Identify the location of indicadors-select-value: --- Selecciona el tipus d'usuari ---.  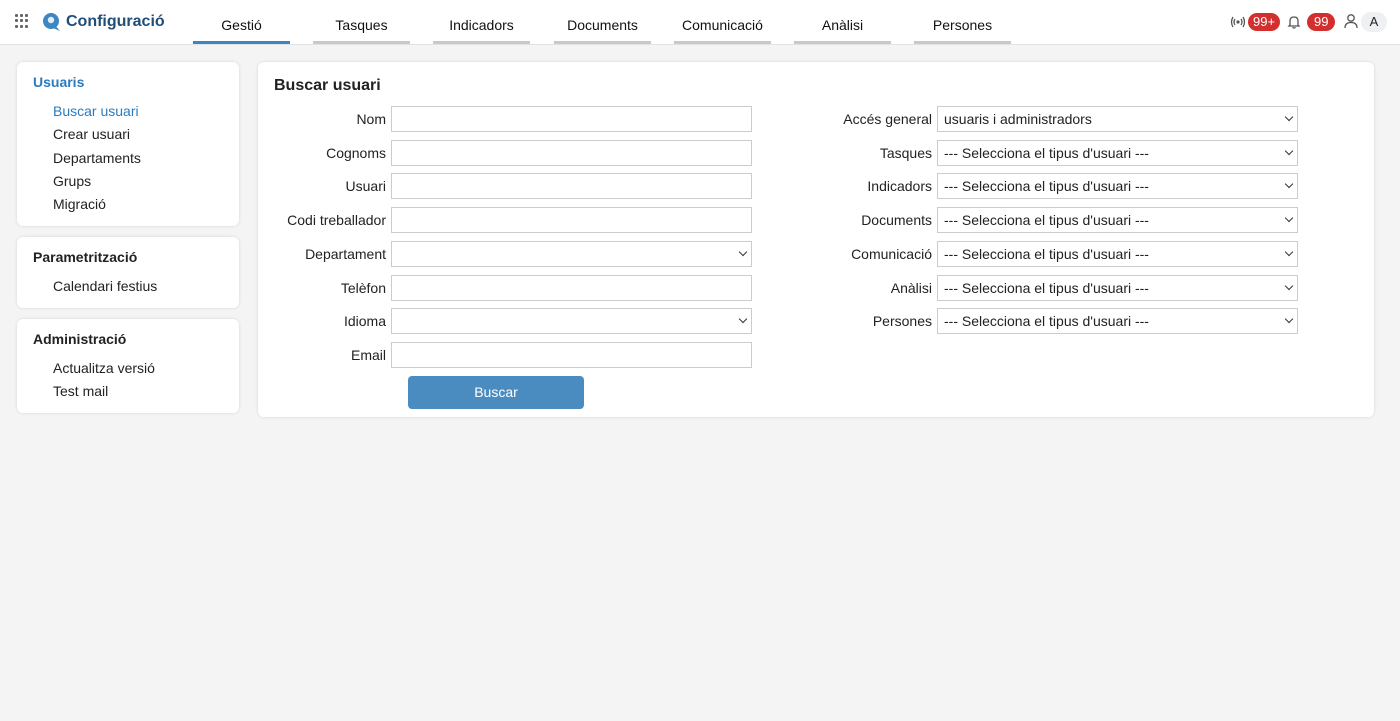
(1046, 186).